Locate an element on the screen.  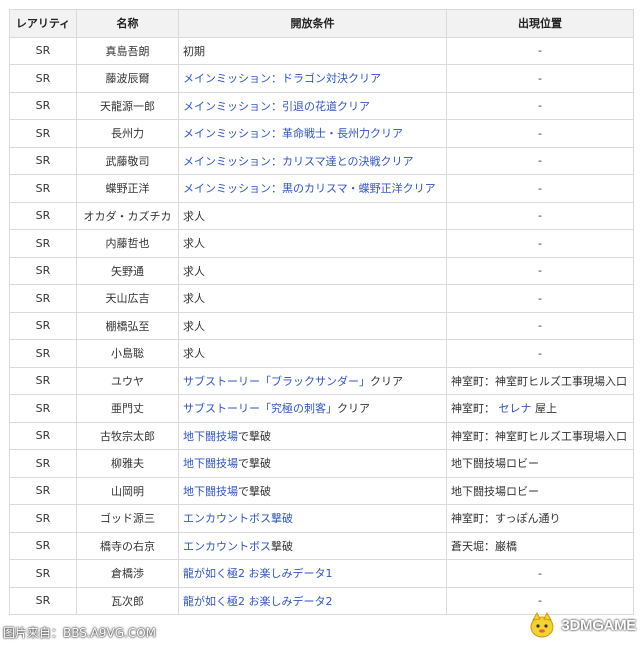
condition-link: メインミッション：カリスマ達との決戦クリア is located at coordinates (298, 161).